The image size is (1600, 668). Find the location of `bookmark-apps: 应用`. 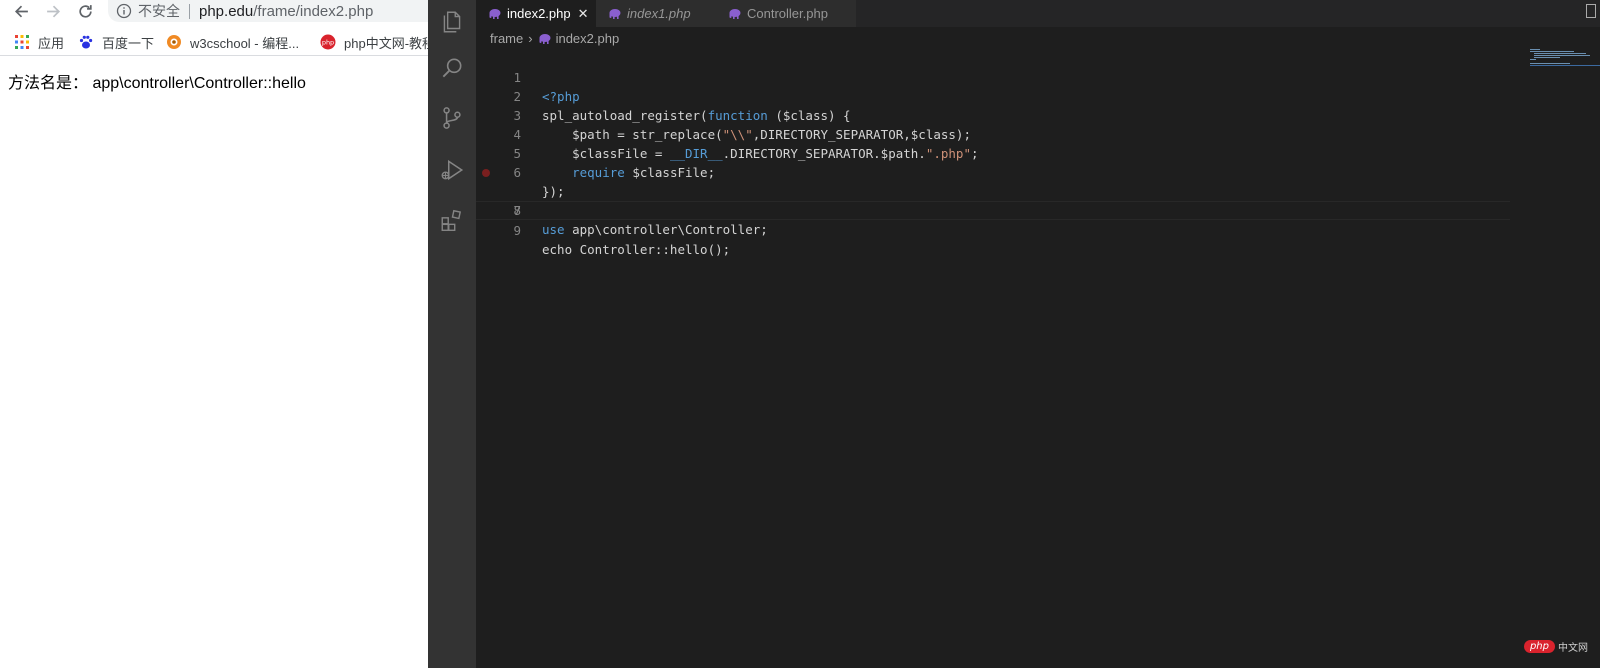

bookmark-apps: 应用 is located at coordinates (39, 42).